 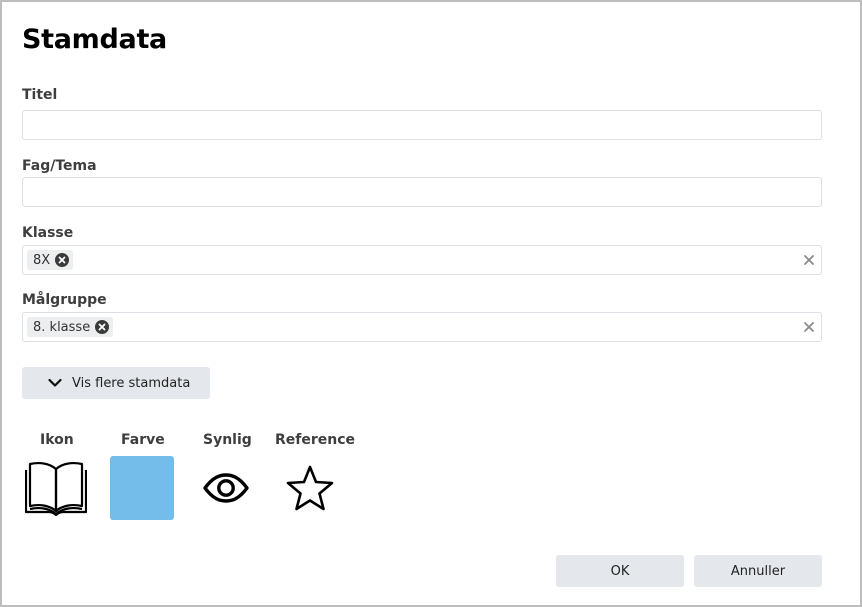 I want to click on klasse-label: Klasse, so click(x=48, y=233).